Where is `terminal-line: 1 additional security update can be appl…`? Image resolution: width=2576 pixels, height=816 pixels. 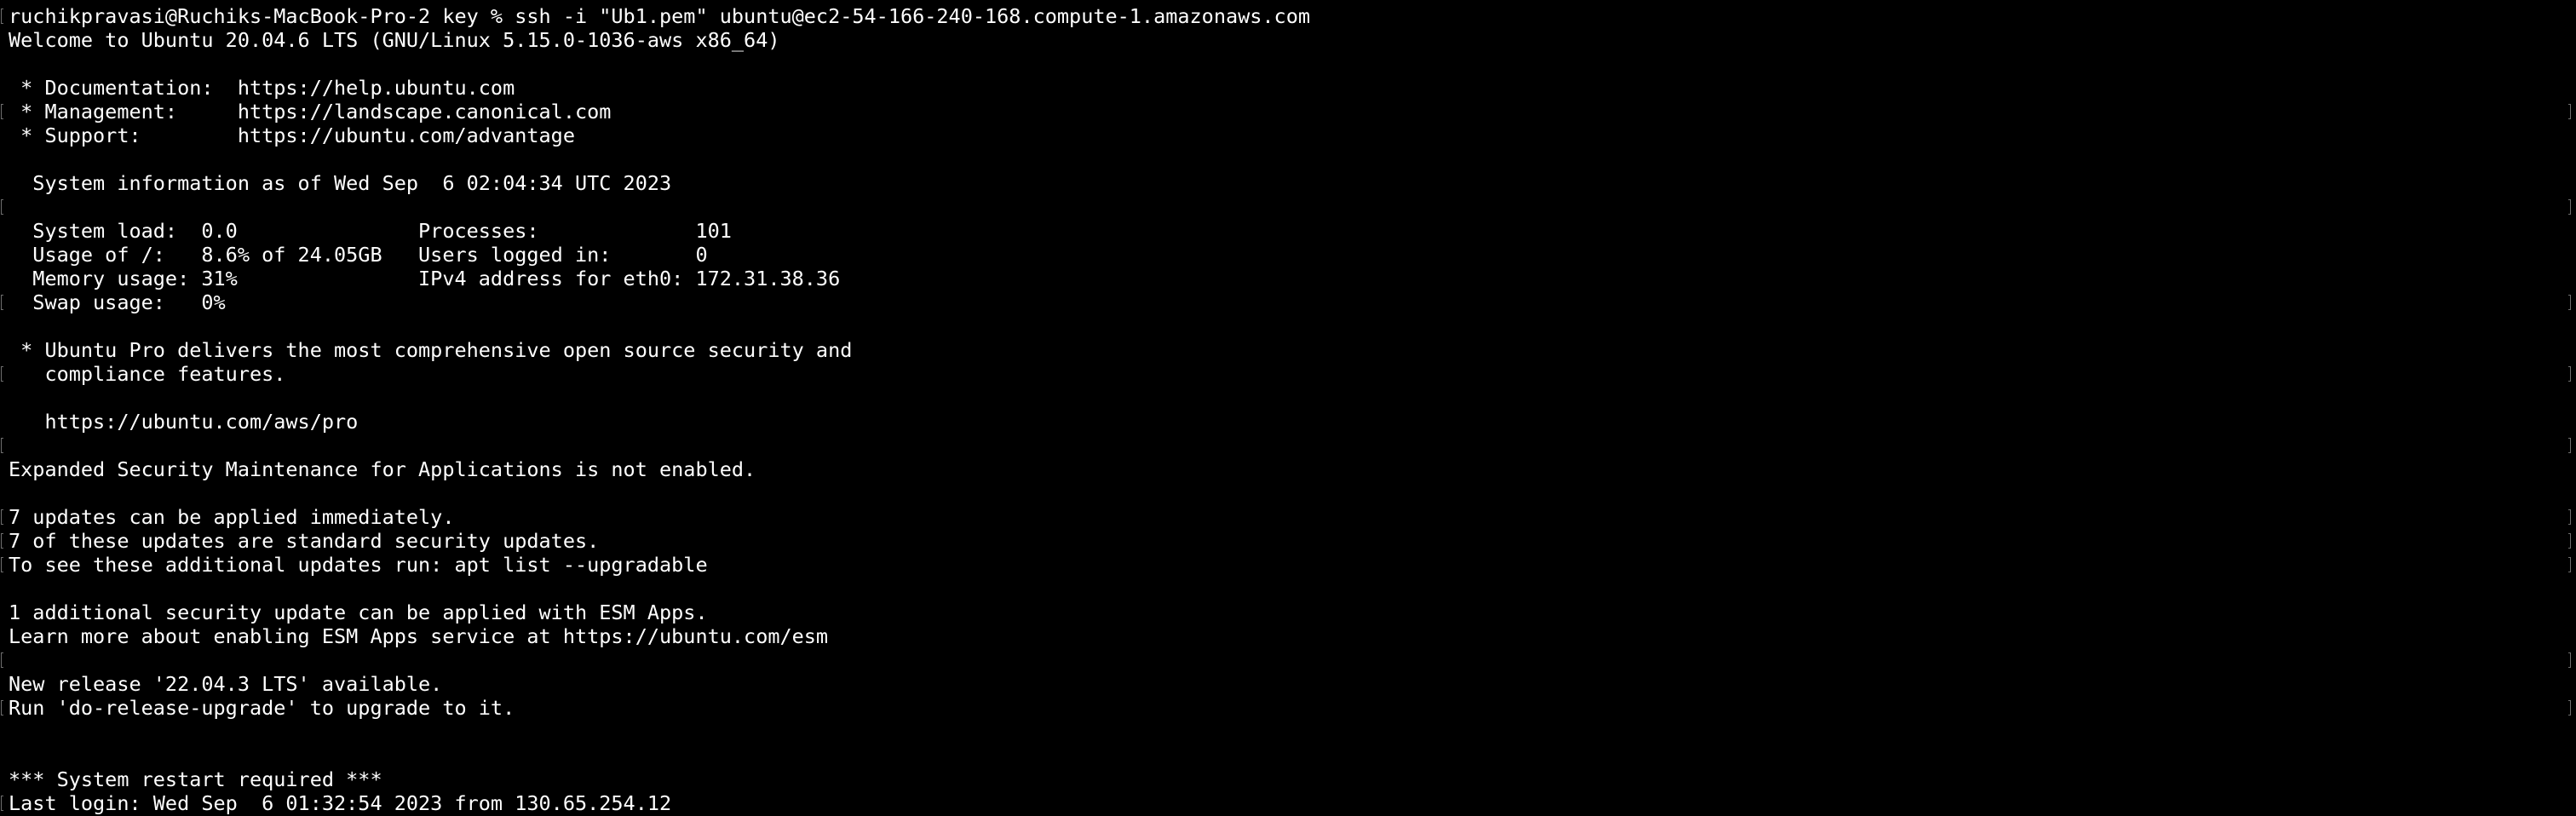 terminal-line: 1 additional security update can be appl… is located at coordinates (359, 612).